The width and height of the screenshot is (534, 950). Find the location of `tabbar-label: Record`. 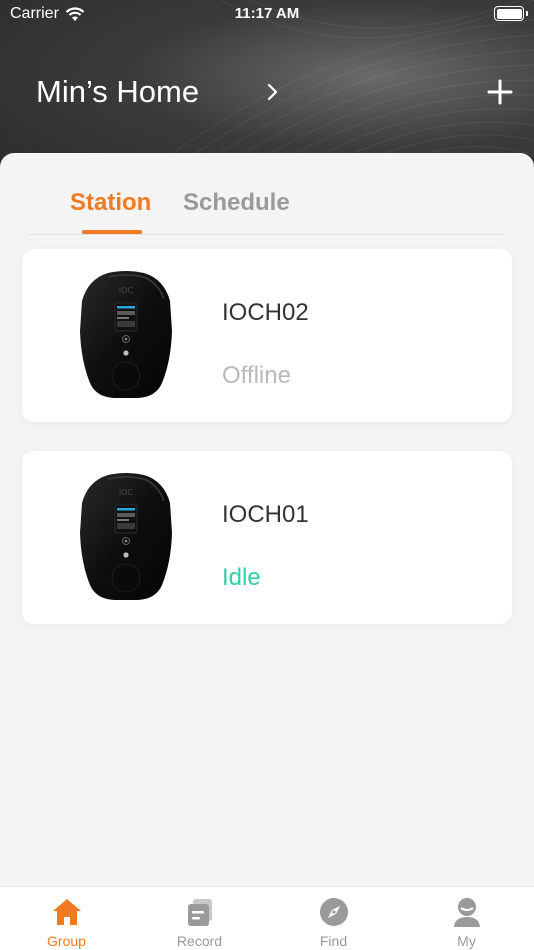

tabbar-label: Record is located at coordinates (199, 941).